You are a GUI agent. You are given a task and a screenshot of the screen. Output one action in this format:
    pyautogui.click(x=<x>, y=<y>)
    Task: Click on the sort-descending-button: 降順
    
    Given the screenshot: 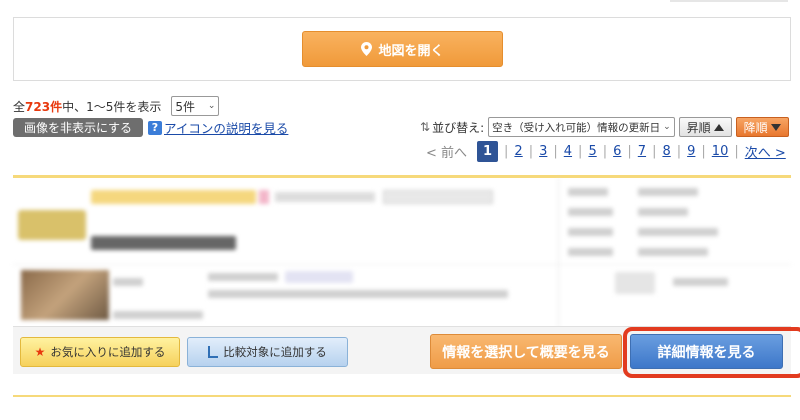 What is the action you would take?
    pyautogui.click(x=762, y=127)
    